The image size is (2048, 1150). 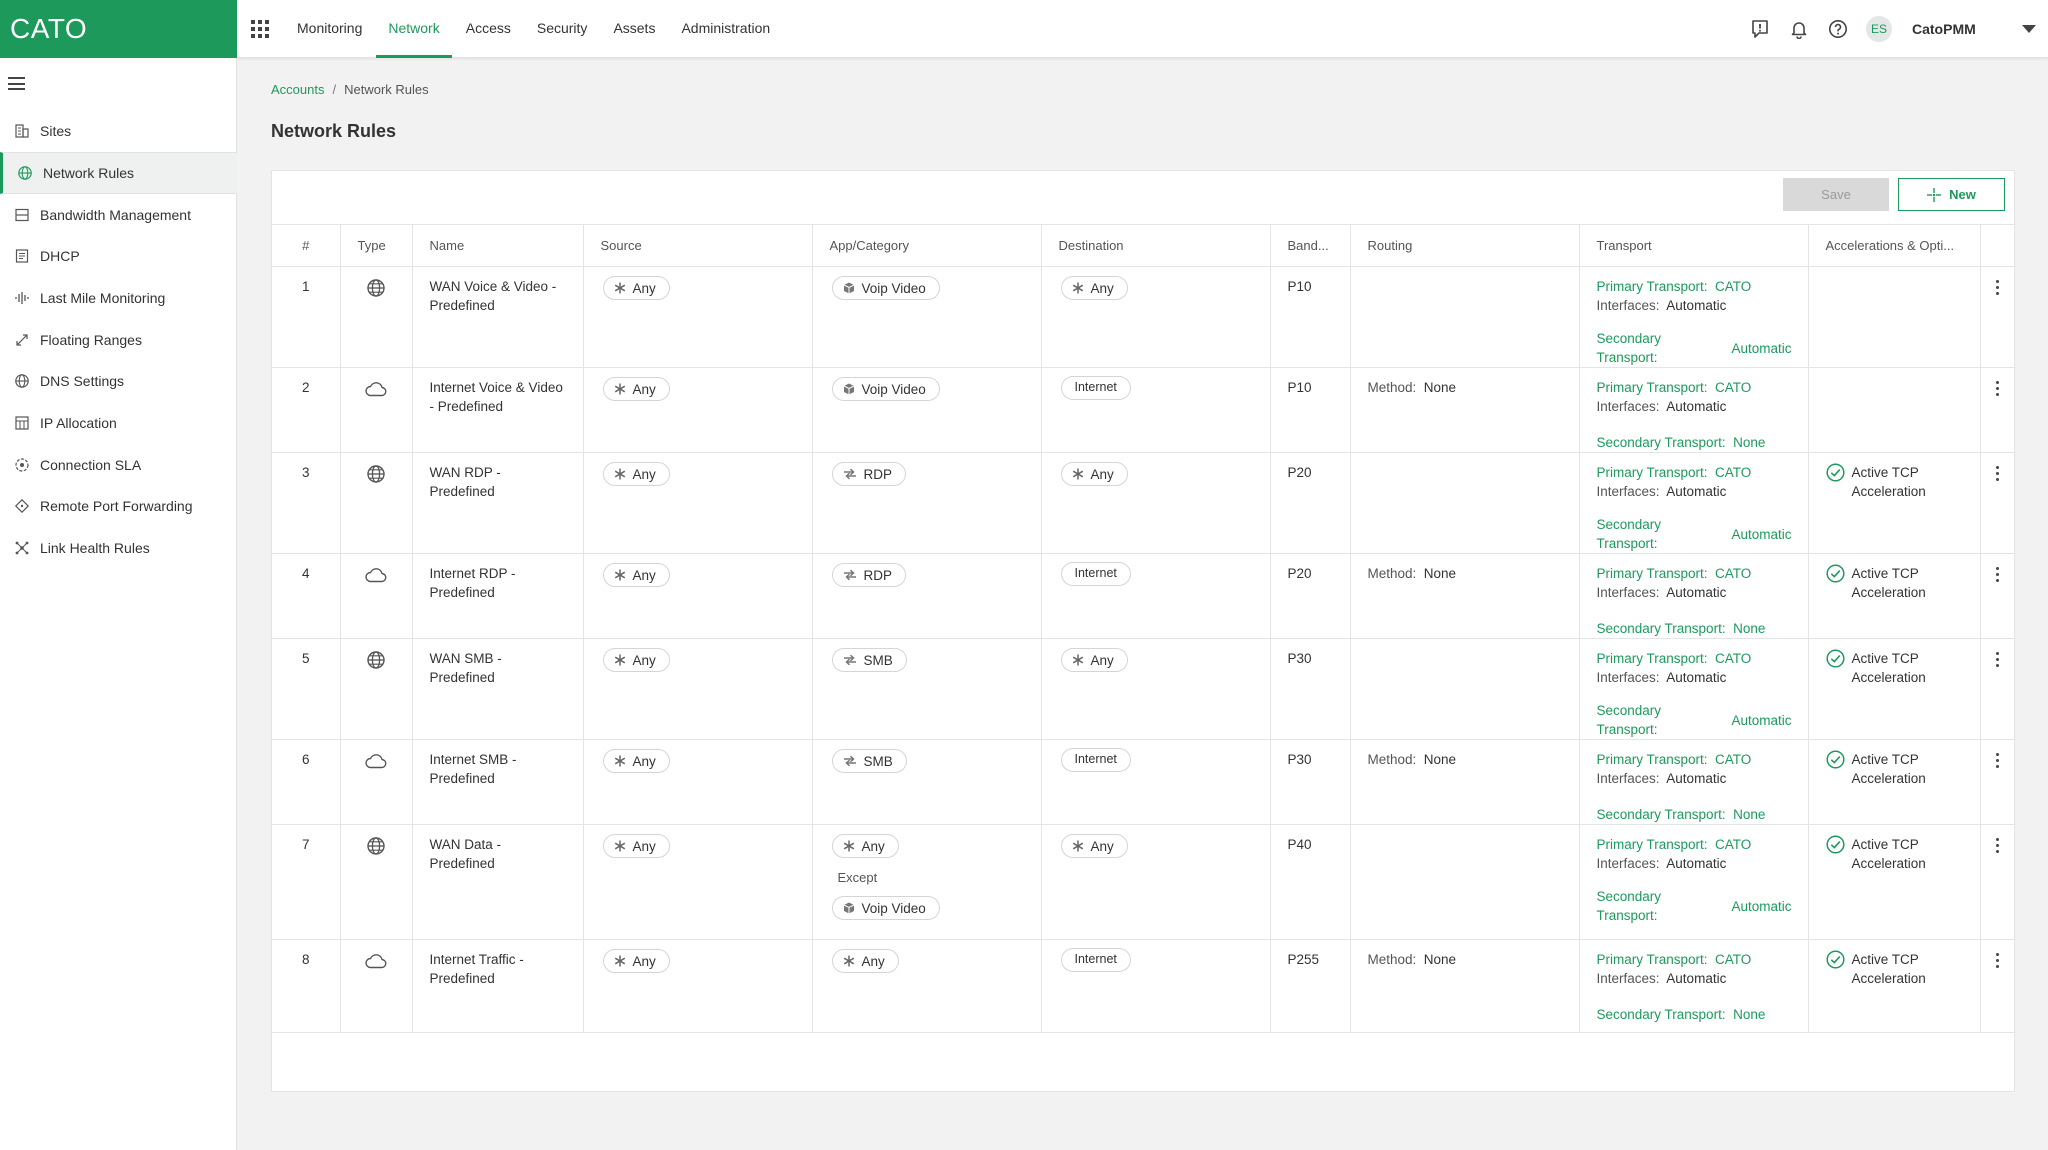 I want to click on chip-label: Internet, so click(x=1095, y=759).